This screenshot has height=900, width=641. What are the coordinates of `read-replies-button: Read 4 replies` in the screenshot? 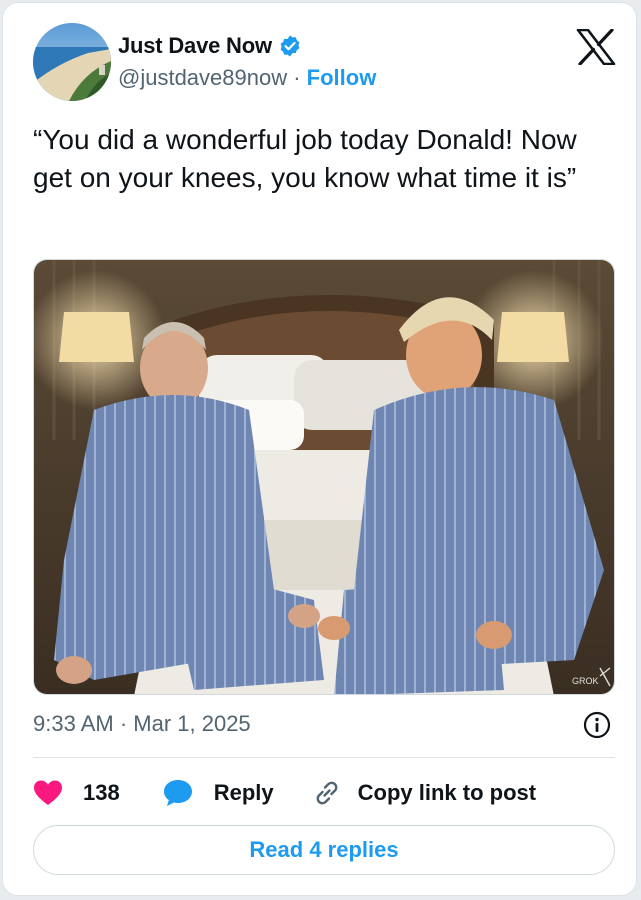 It's located at (324, 850).